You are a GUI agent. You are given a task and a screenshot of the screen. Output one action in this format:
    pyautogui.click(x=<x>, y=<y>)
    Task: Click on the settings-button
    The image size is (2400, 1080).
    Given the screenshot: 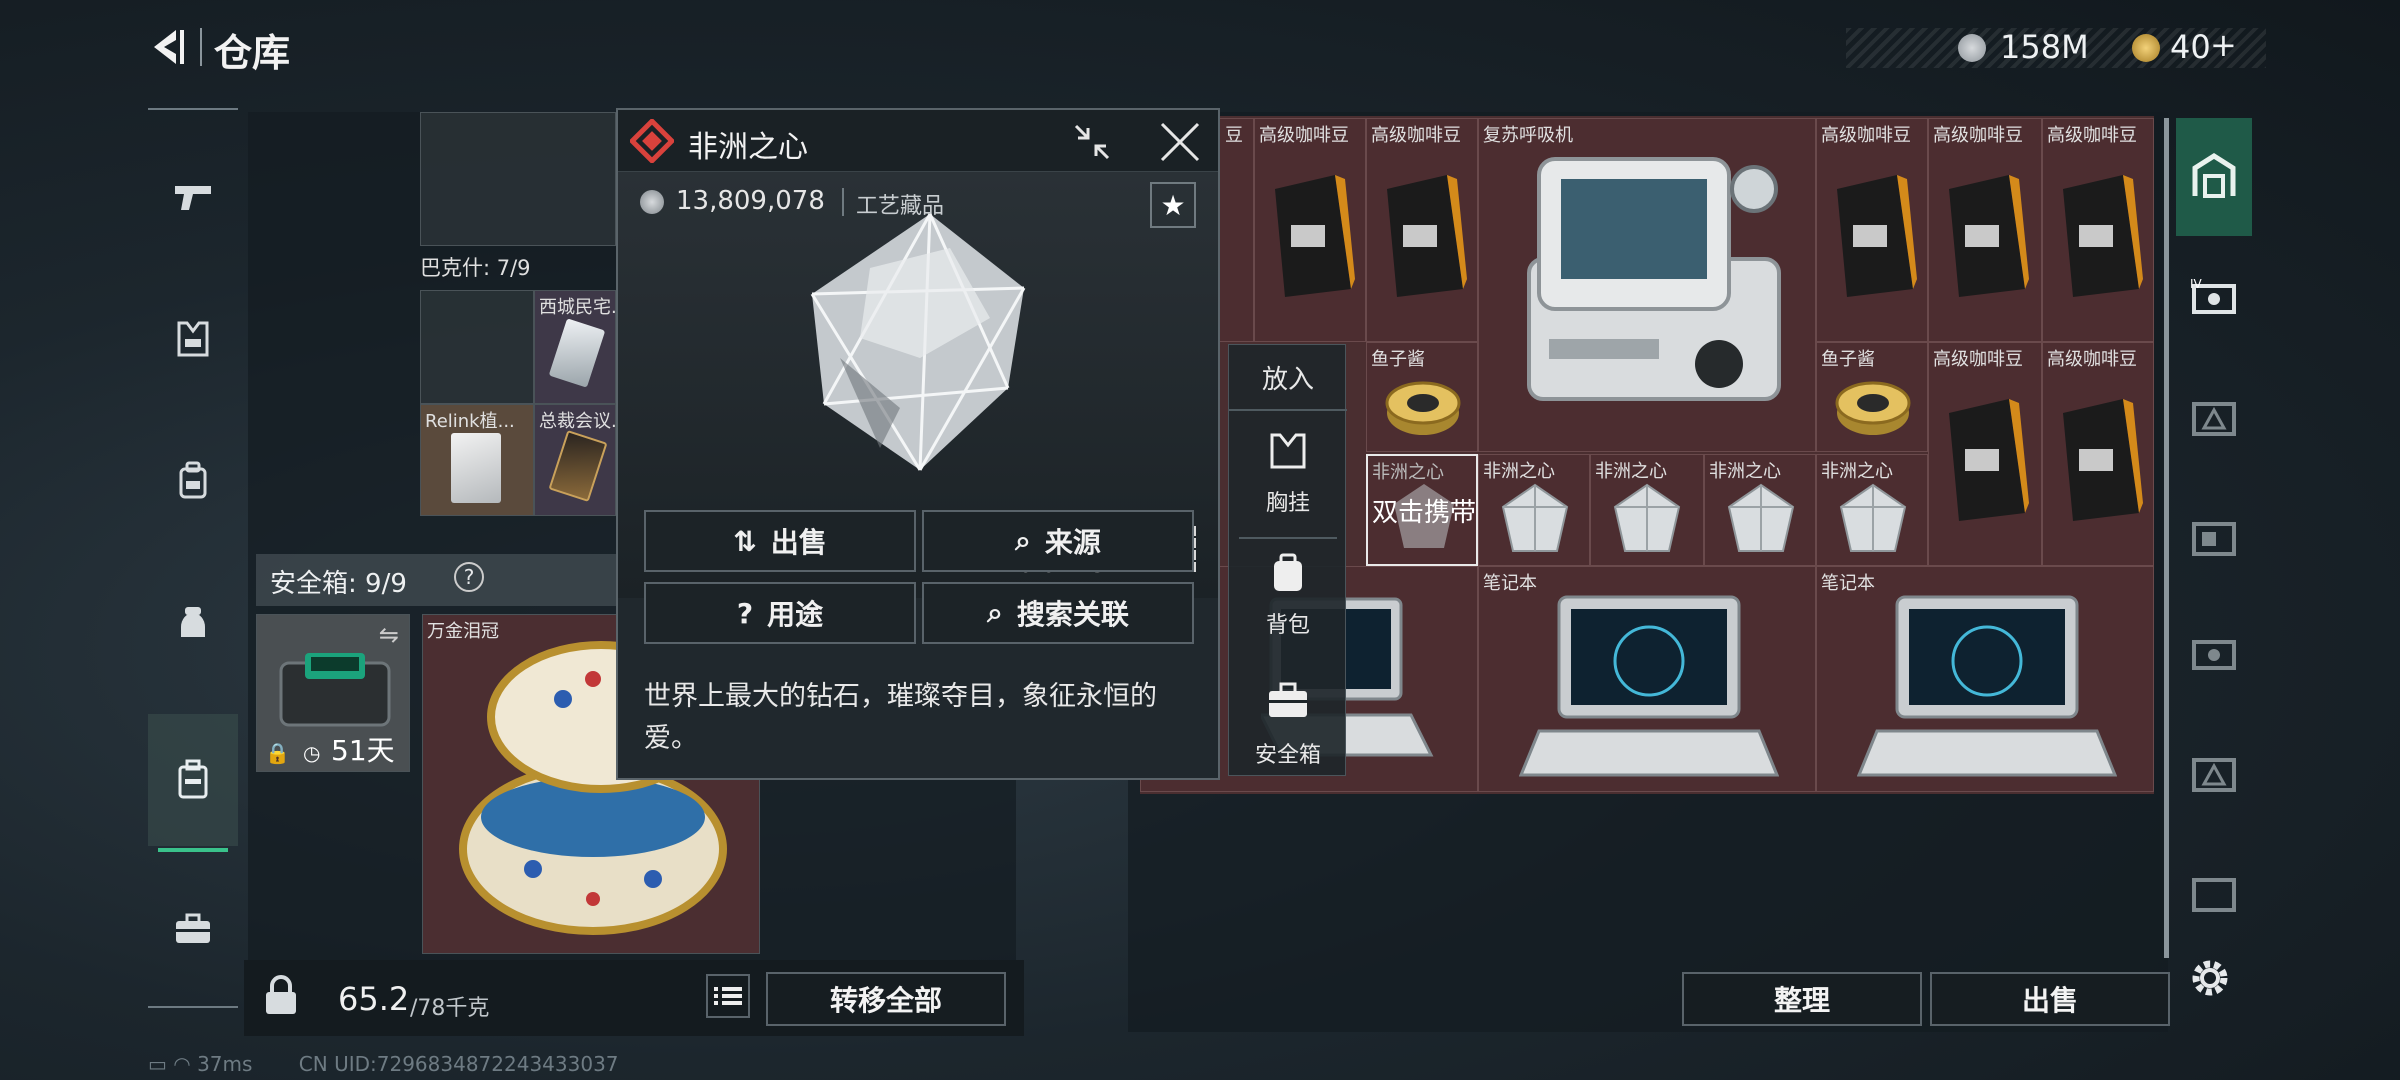 What is the action you would take?
    pyautogui.click(x=2210, y=980)
    